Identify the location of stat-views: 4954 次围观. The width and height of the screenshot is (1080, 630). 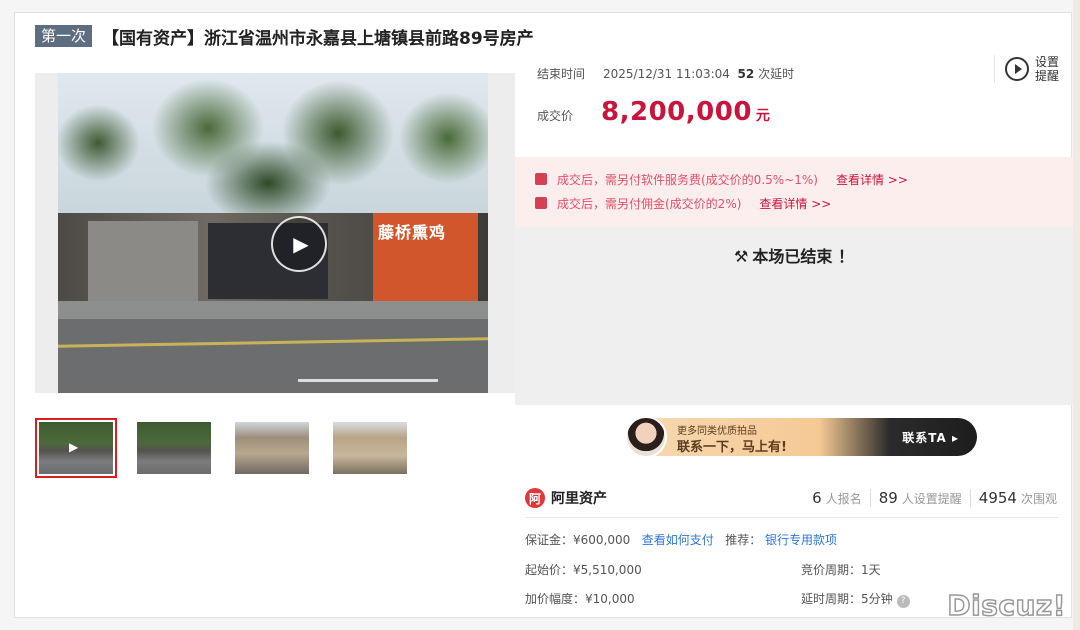
(1017, 498).